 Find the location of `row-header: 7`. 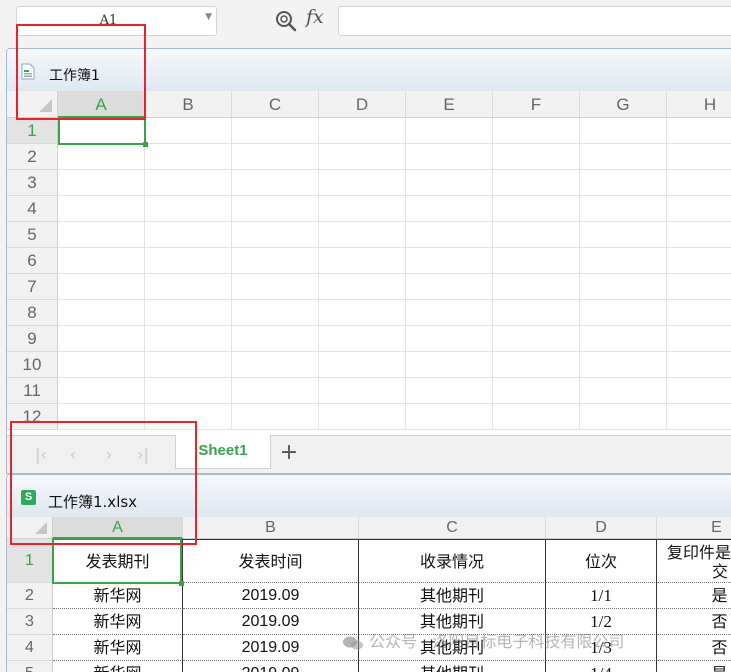

row-header: 7 is located at coordinates (32, 287).